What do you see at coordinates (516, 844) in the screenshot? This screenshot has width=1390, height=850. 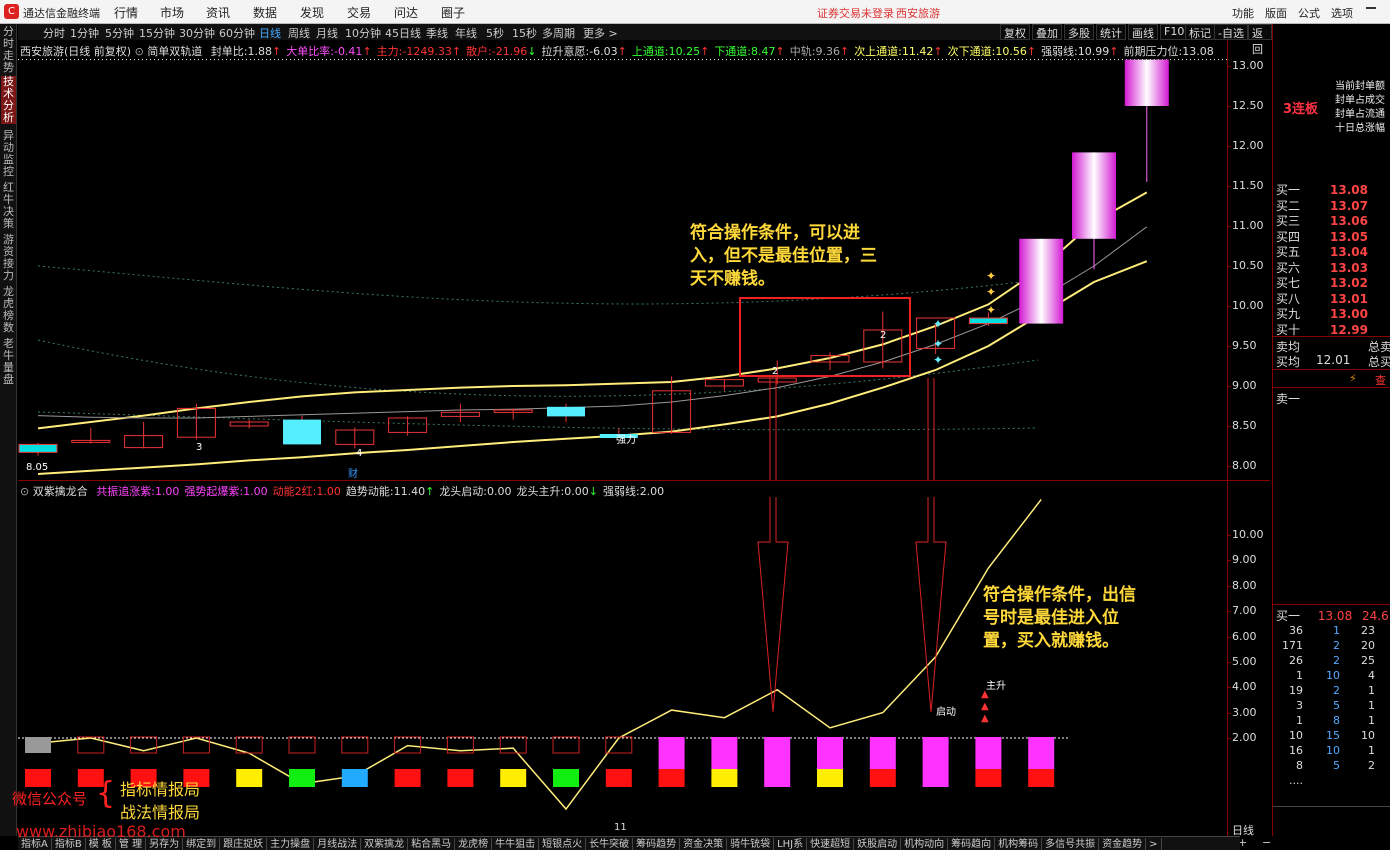 I see `formula-tab: 牛牛狙击` at bounding box center [516, 844].